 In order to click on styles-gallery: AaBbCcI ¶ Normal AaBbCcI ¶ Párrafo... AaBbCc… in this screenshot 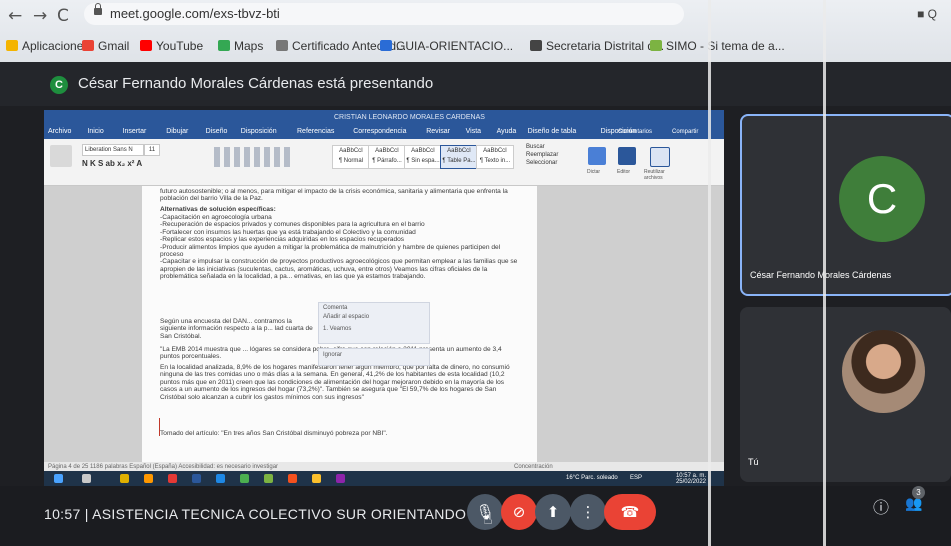, I will do `click(423, 159)`.